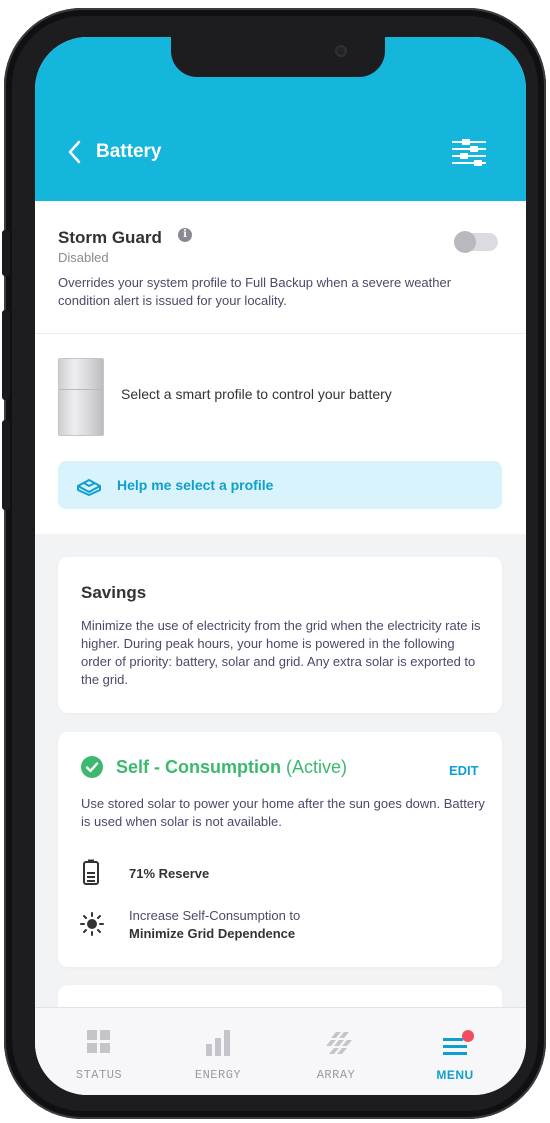 This screenshot has width=550, height=1123. What do you see at coordinates (92, 767) in the screenshot?
I see `check-circle-icon` at bounding box center [92, 767].